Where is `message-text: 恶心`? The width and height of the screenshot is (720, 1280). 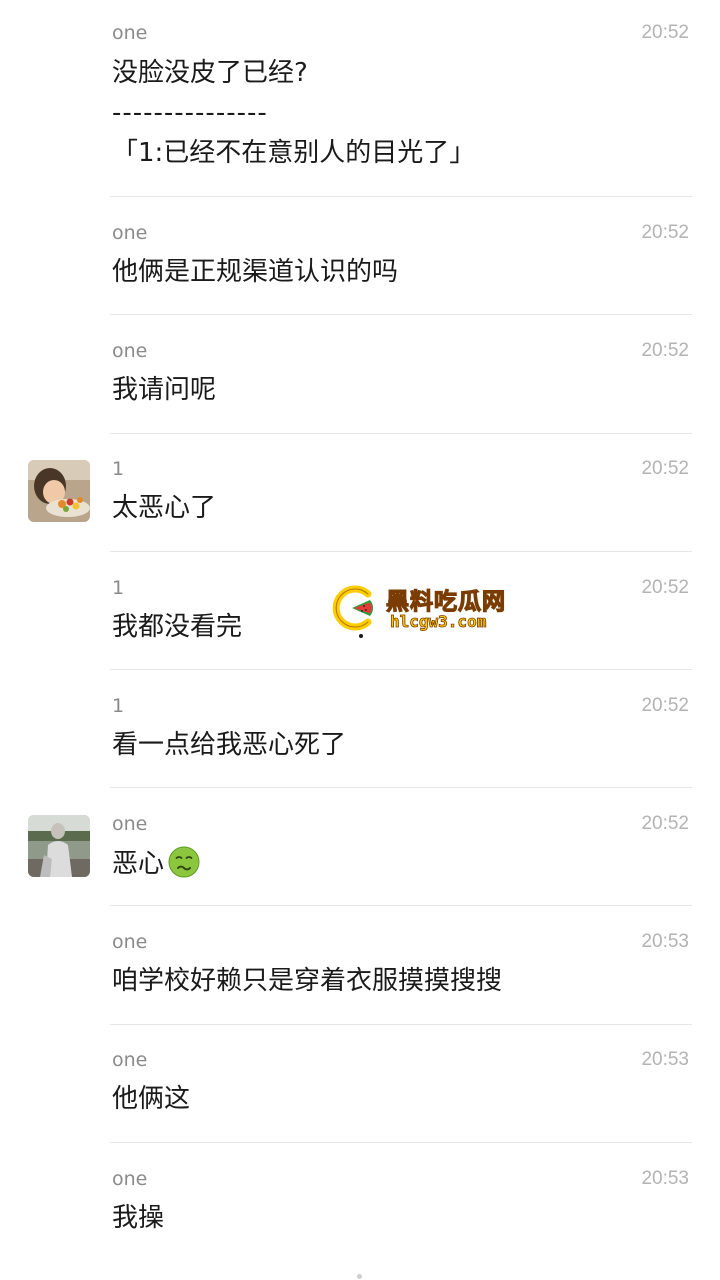 message-text: 恶心 is located at coordinates (156, 863).